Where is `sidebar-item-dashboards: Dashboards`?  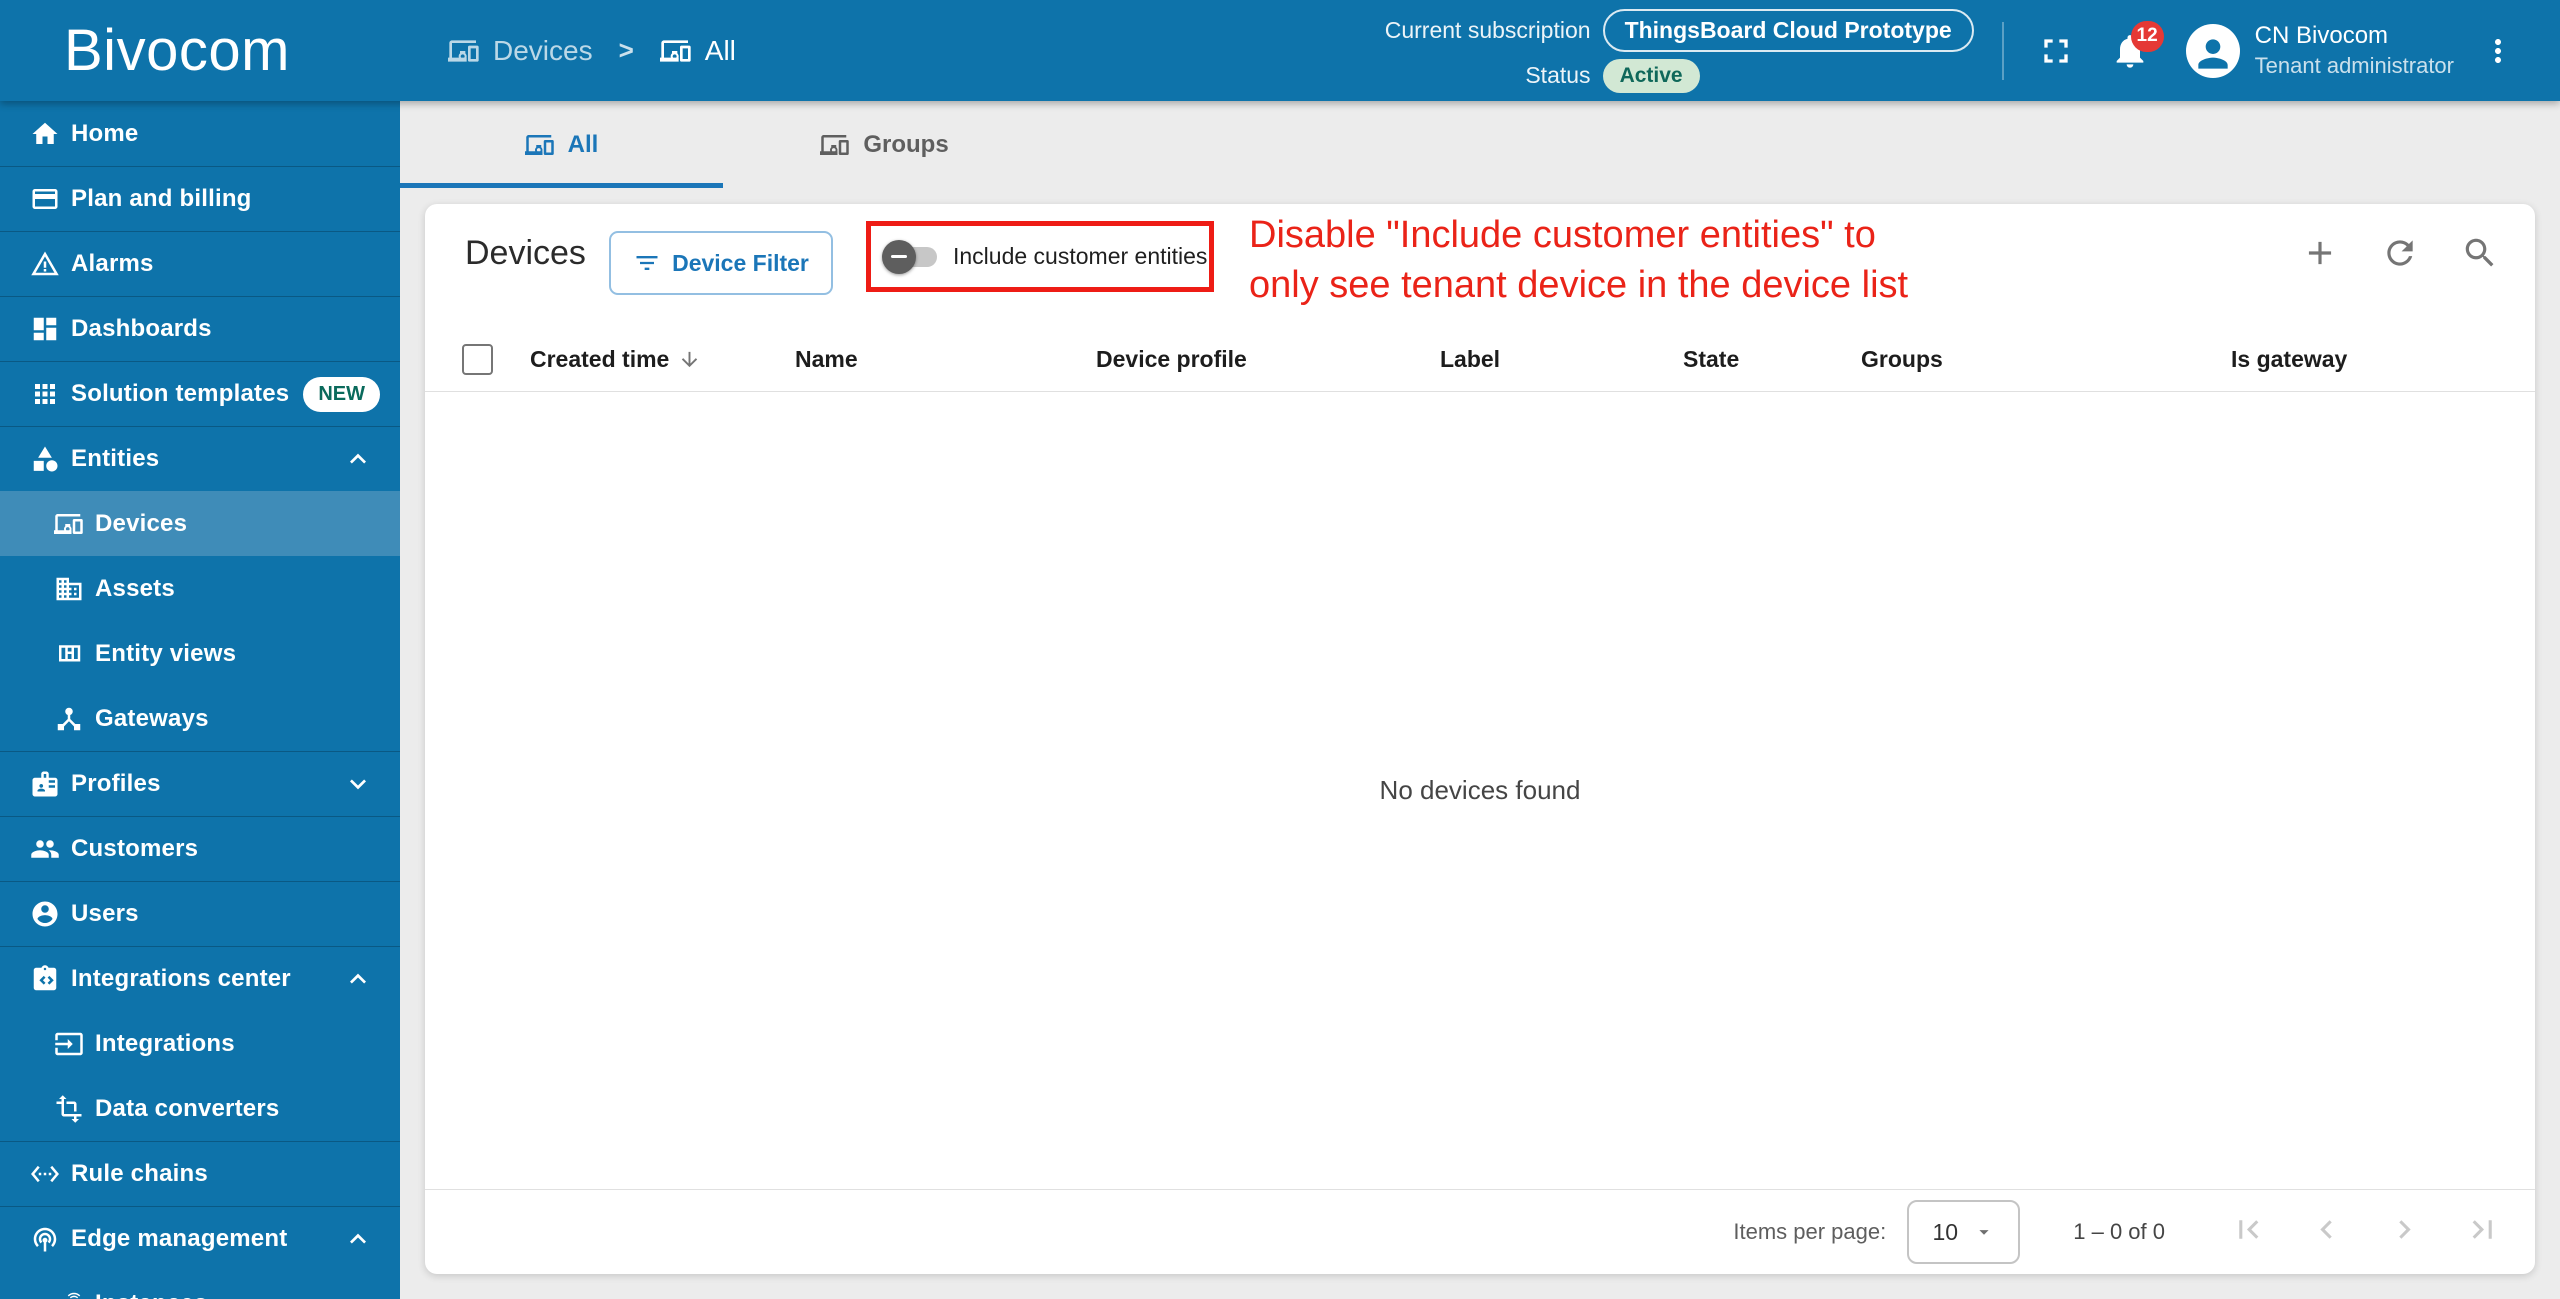
sidebar-item-dashboards: Dashboards is located at coordinates (200, 328).